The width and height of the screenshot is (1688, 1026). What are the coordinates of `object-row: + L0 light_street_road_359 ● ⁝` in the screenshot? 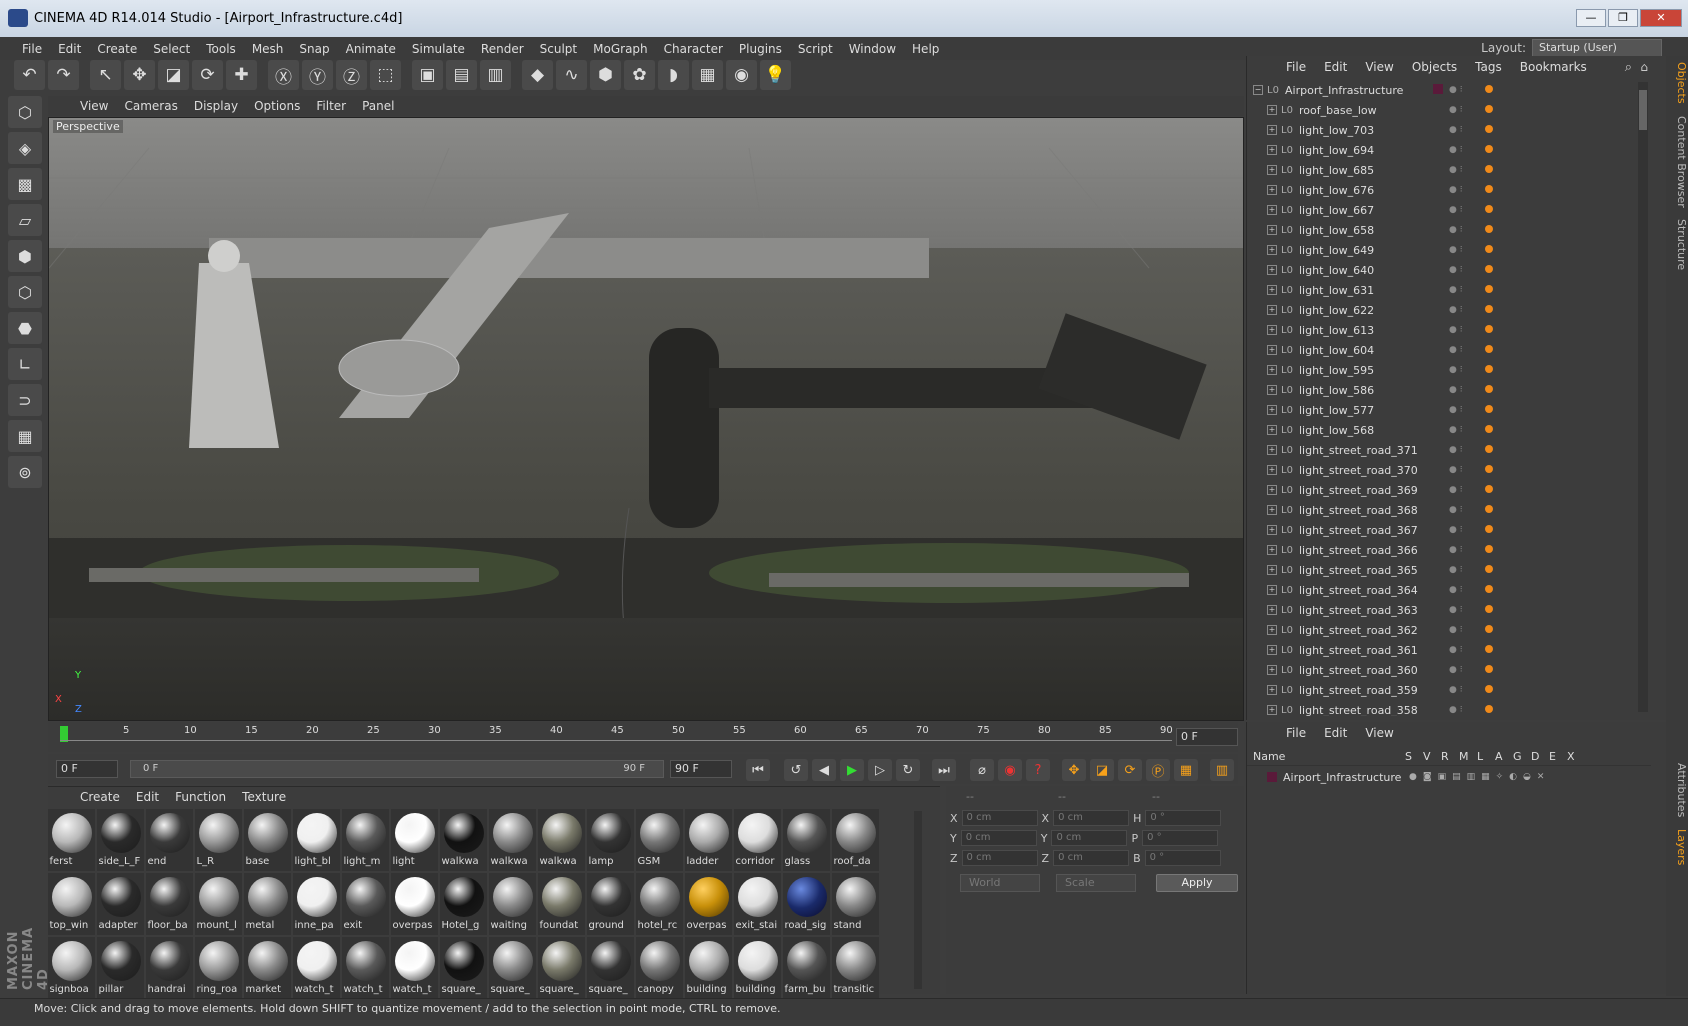 It's located at (1449, 690).